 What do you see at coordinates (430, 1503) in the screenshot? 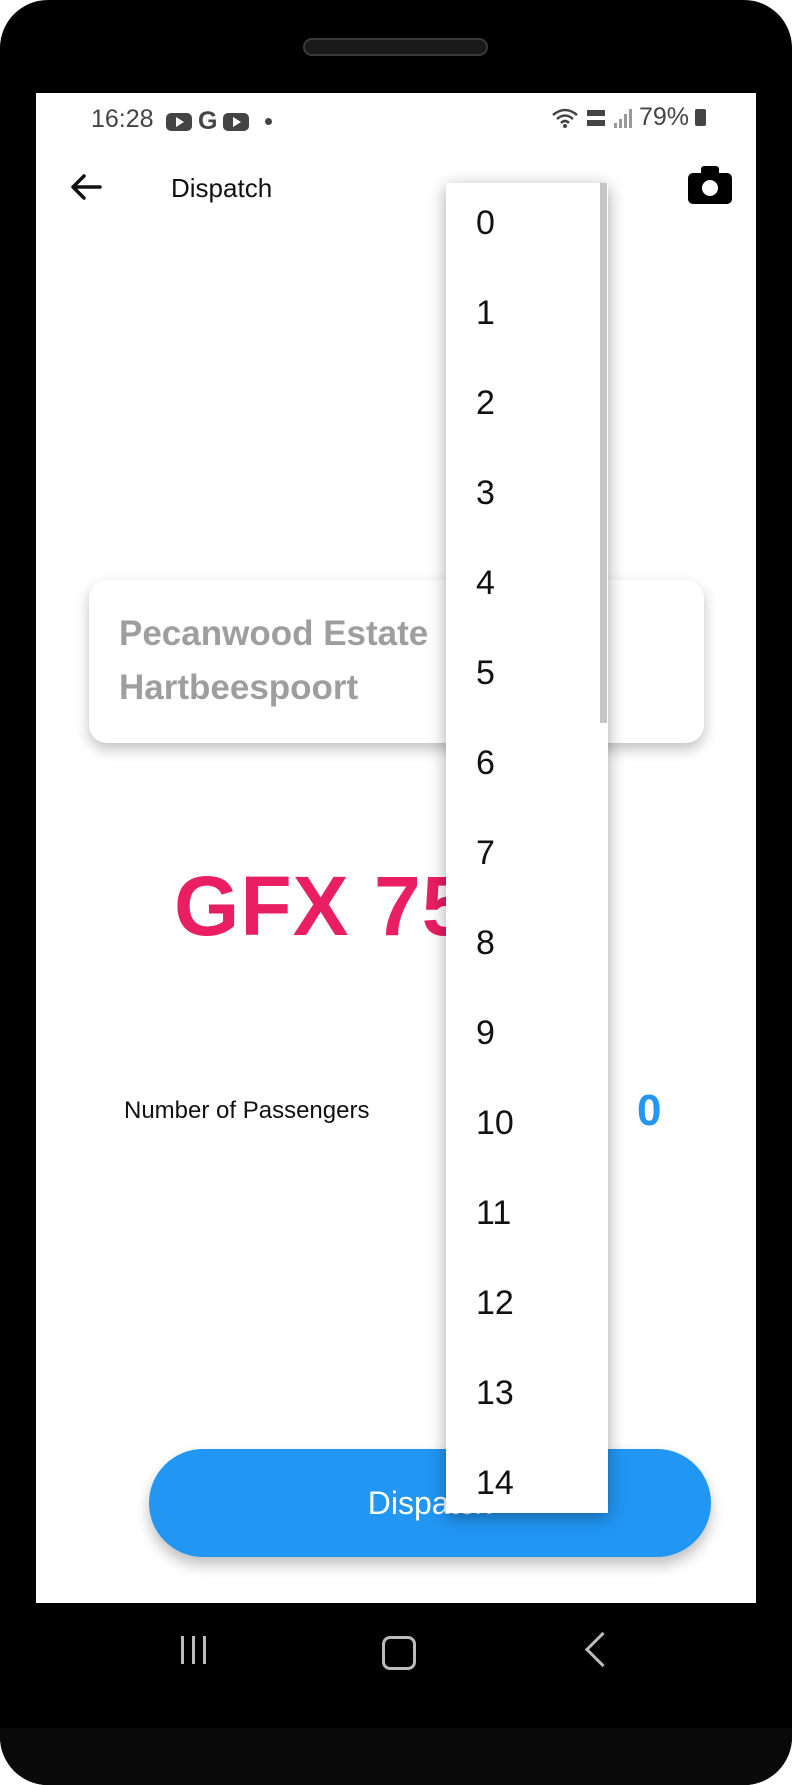
I see `dispatch-button: Dispatch` at bounding box center [430, 1503].